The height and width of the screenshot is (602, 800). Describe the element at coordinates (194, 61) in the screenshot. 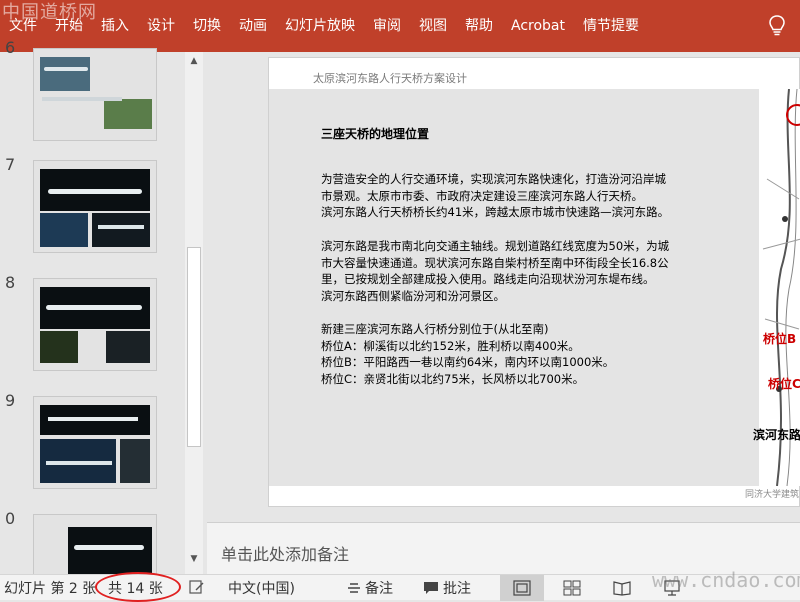

I see `scroll-up-arrow-icon: ▲` at that location.